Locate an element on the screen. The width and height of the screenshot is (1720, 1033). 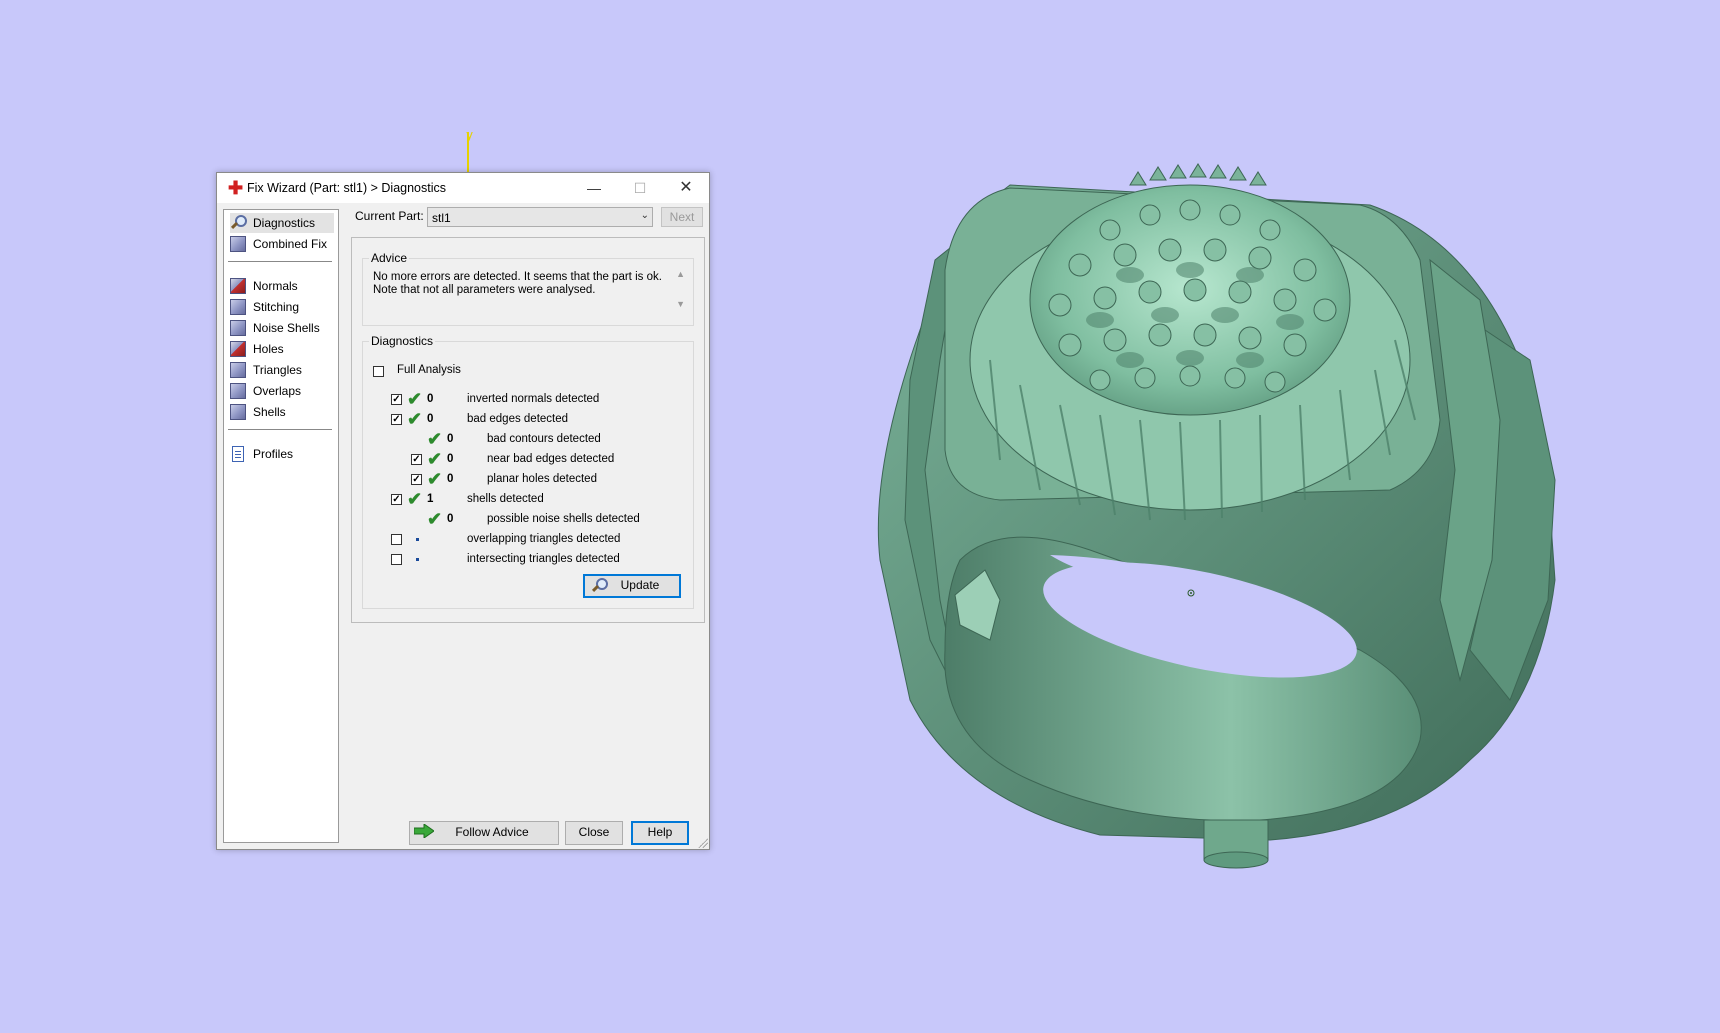
help-button: Help is located at coordinates (660, 833).